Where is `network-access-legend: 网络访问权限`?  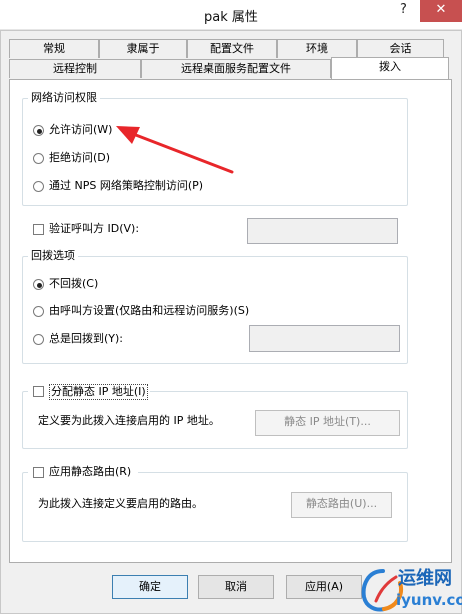
network-access-legend: 网络访问权限 is located at coordinates (64, 98).